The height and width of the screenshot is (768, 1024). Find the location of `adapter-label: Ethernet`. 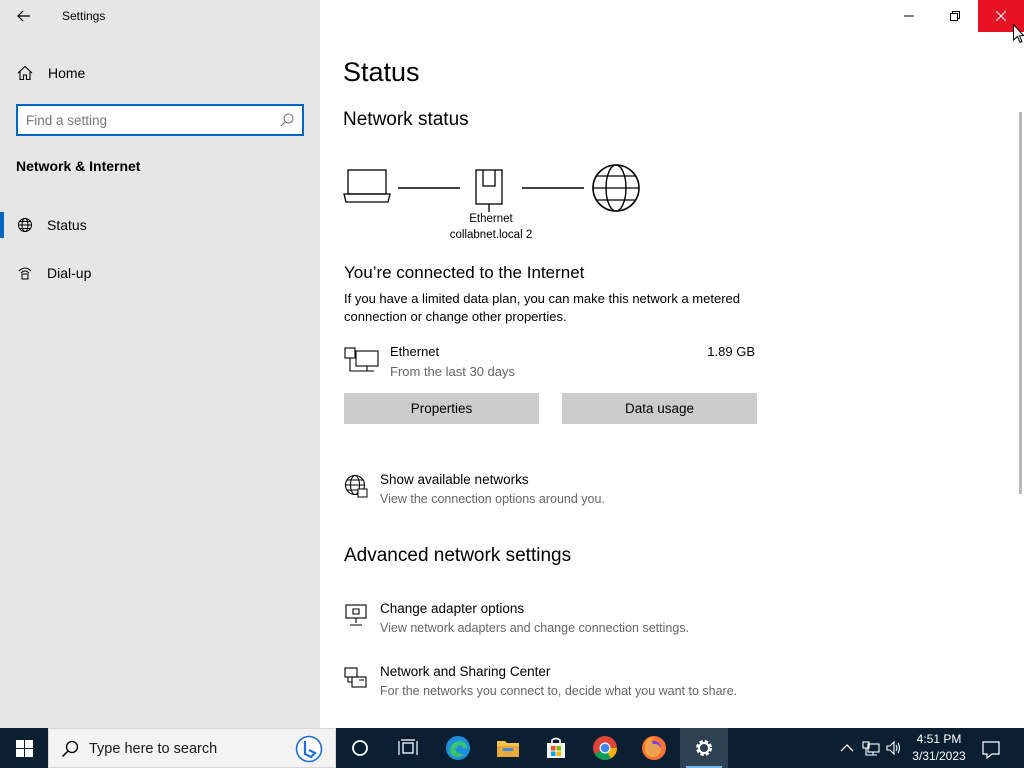

adapter-label: Ethernet is located at coordinates (491, 219).